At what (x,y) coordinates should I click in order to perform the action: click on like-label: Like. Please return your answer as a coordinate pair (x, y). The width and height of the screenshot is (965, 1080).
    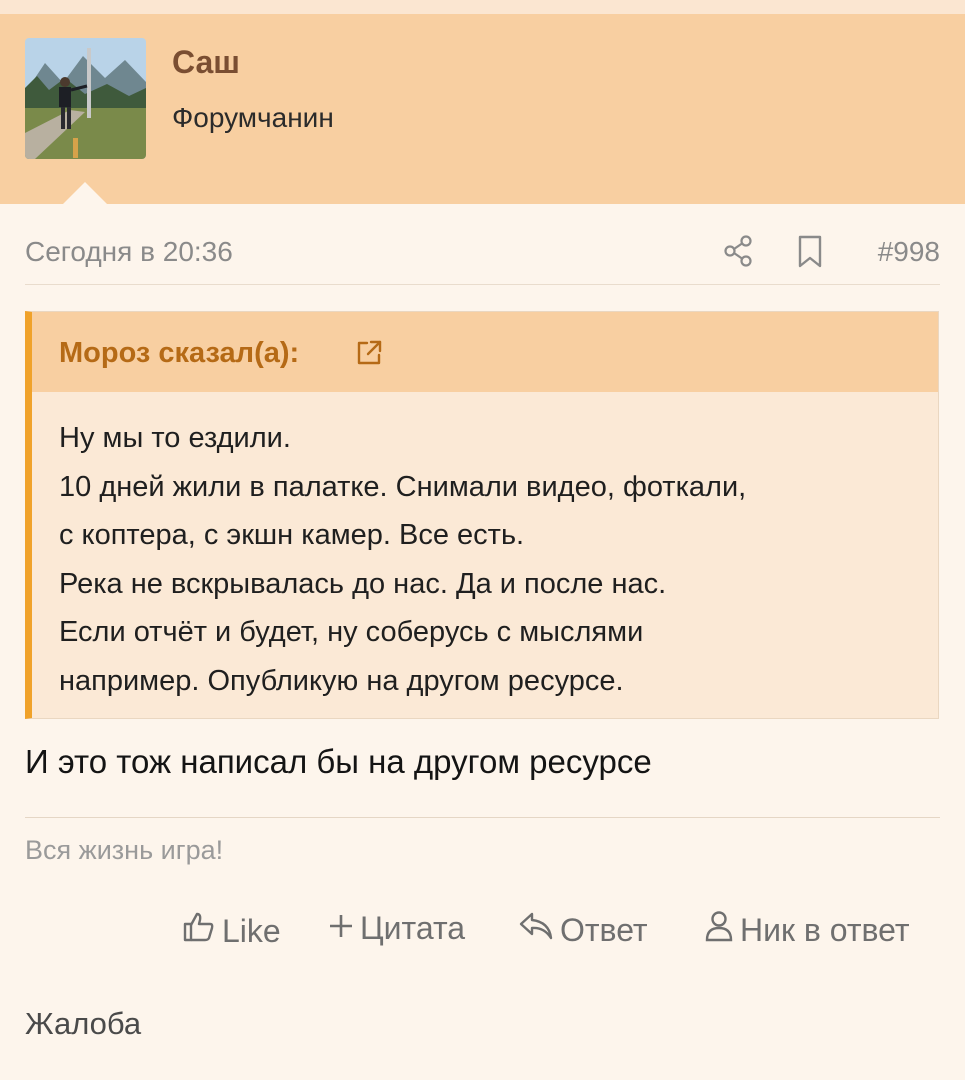
    Looking at the image, I should click on (251, 930).